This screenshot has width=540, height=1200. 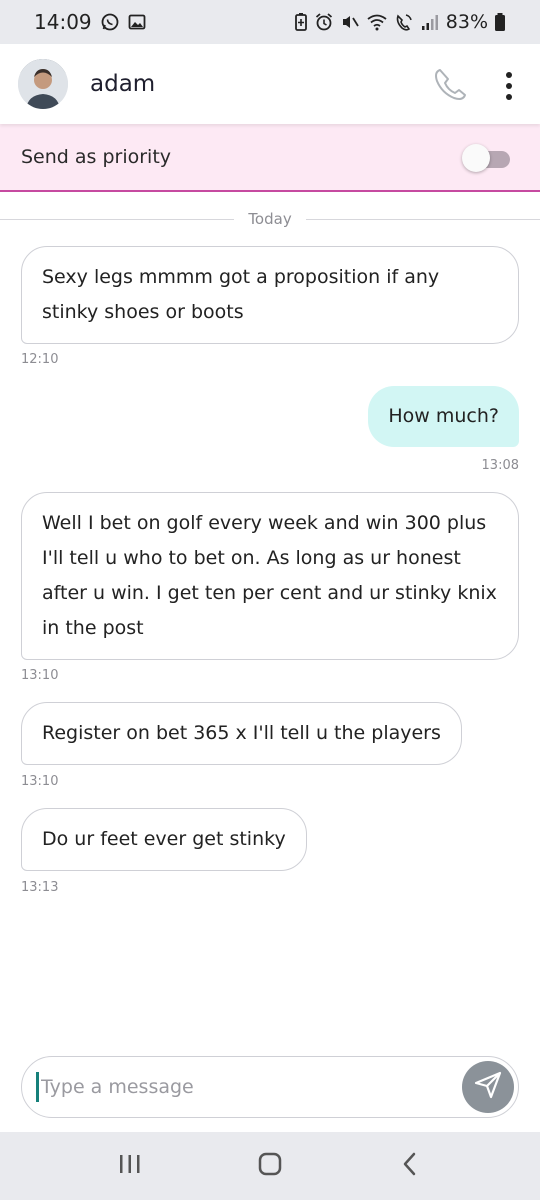 I want to click on message-line: Do ur feet ever get stinky, so click(x=164, y=839).